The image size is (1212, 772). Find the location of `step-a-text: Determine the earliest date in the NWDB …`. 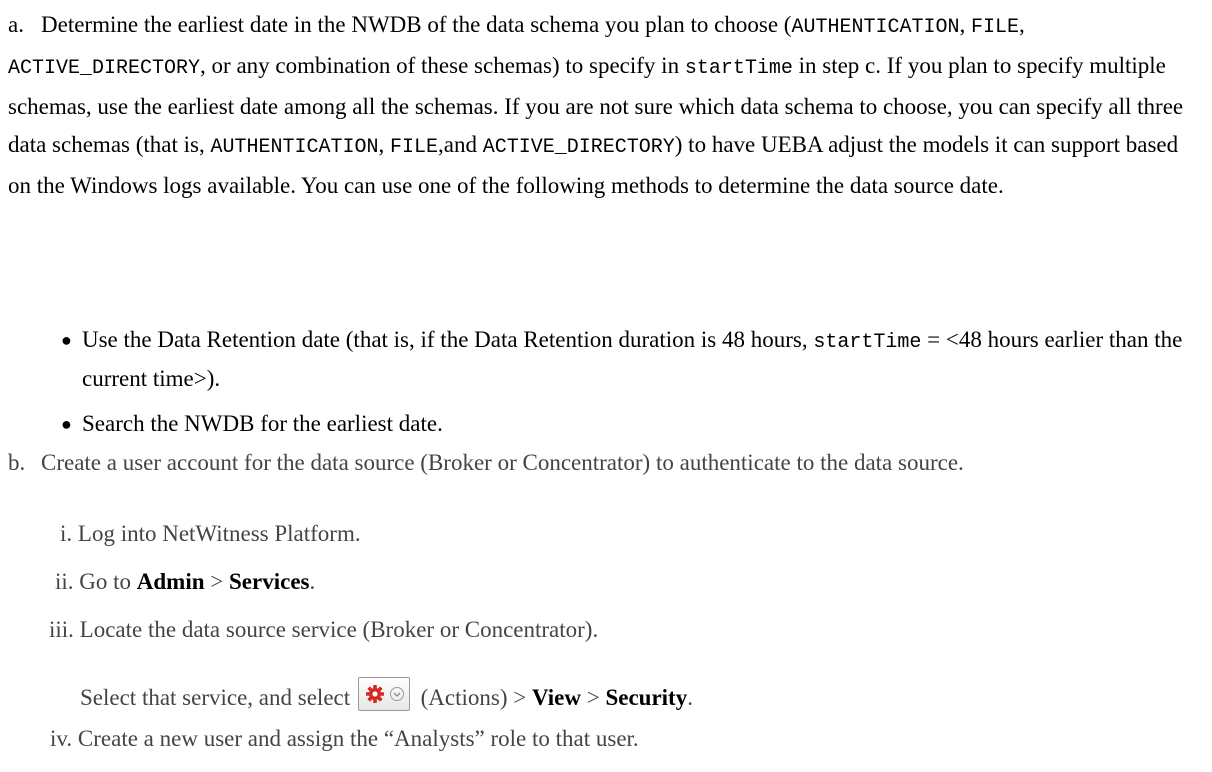

step-a-text: Determine the earliest date in the NWDB … is located at coordinates (416, 24).